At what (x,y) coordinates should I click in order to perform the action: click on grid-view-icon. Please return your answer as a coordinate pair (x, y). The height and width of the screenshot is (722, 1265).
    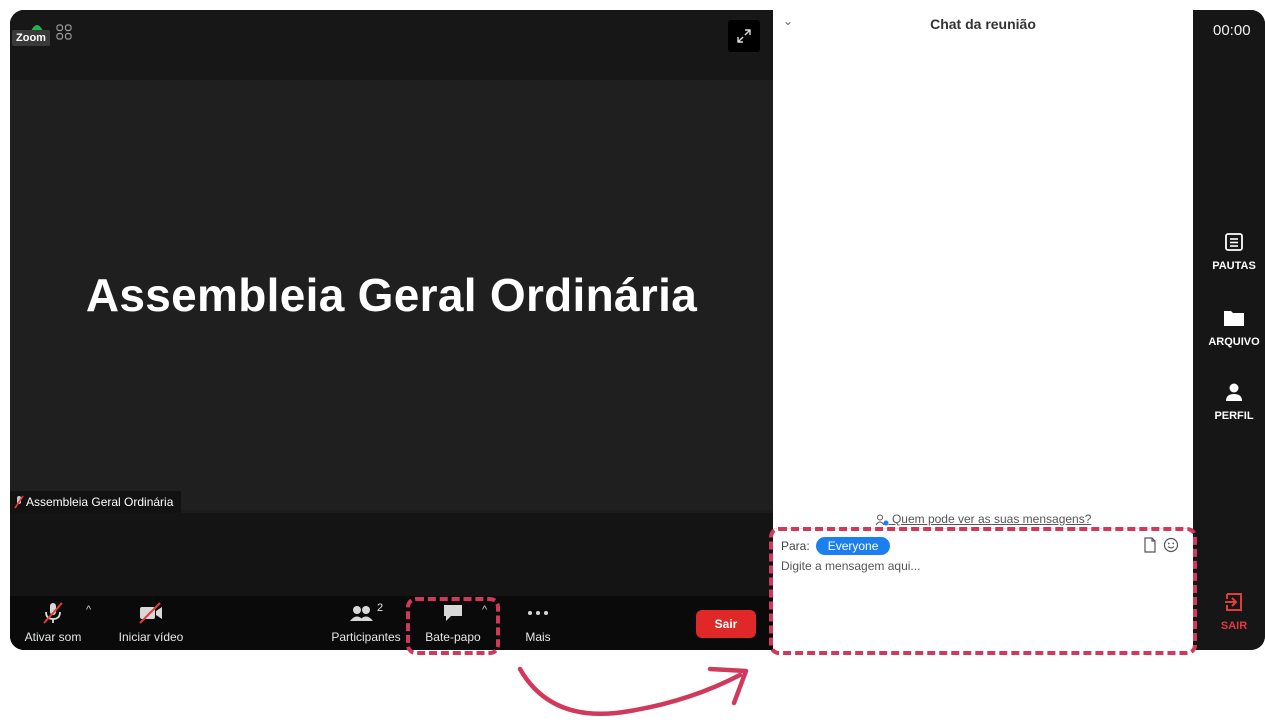
    Looking at the image, I should click on (64, 32).